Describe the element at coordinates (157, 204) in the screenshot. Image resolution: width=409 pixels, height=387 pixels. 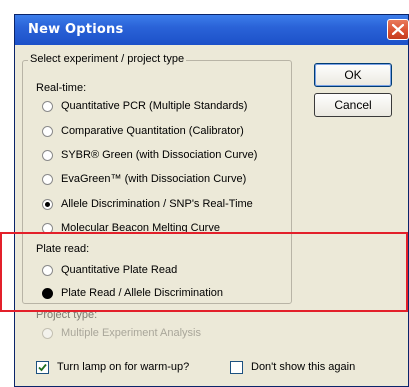
I see `radio-label: Allele Discrimination / SNP's Real-Time` at that location.